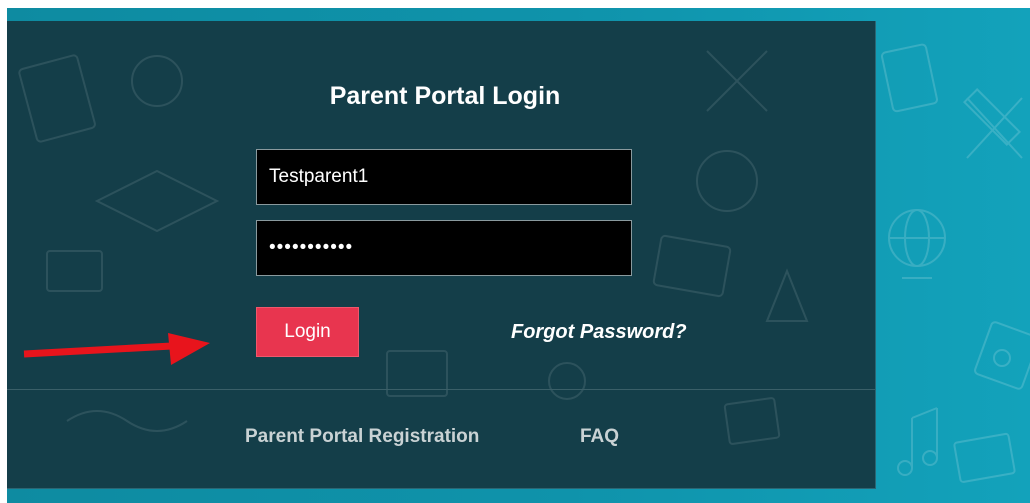 This screenshot has height=503, width=1030. I want to click on registration-link: Parent Portal Registration, so click(362, 437).